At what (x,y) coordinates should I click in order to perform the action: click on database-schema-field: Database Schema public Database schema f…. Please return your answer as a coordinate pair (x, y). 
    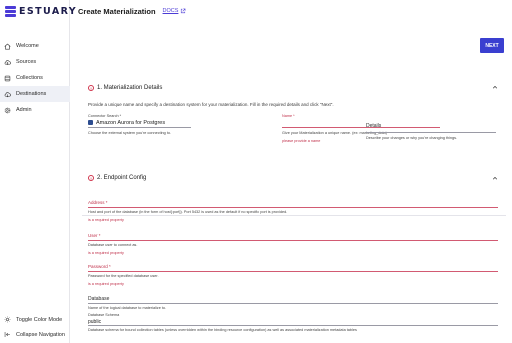
    Looking at the image, I should click on (293, 322).